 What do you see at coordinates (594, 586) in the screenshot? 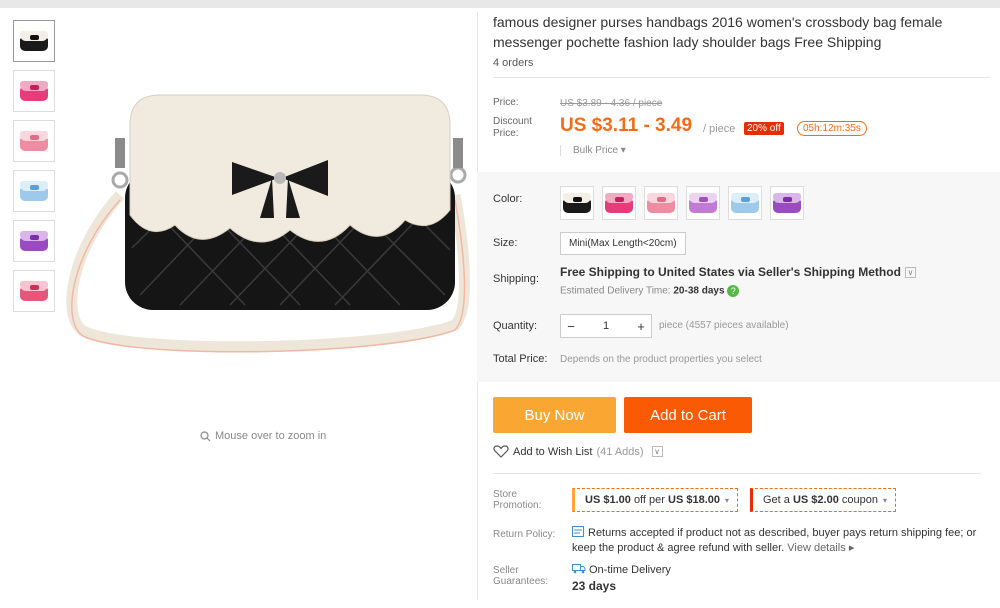
I see `guarantee-days: 23 days` at bounding box center [594, 586].